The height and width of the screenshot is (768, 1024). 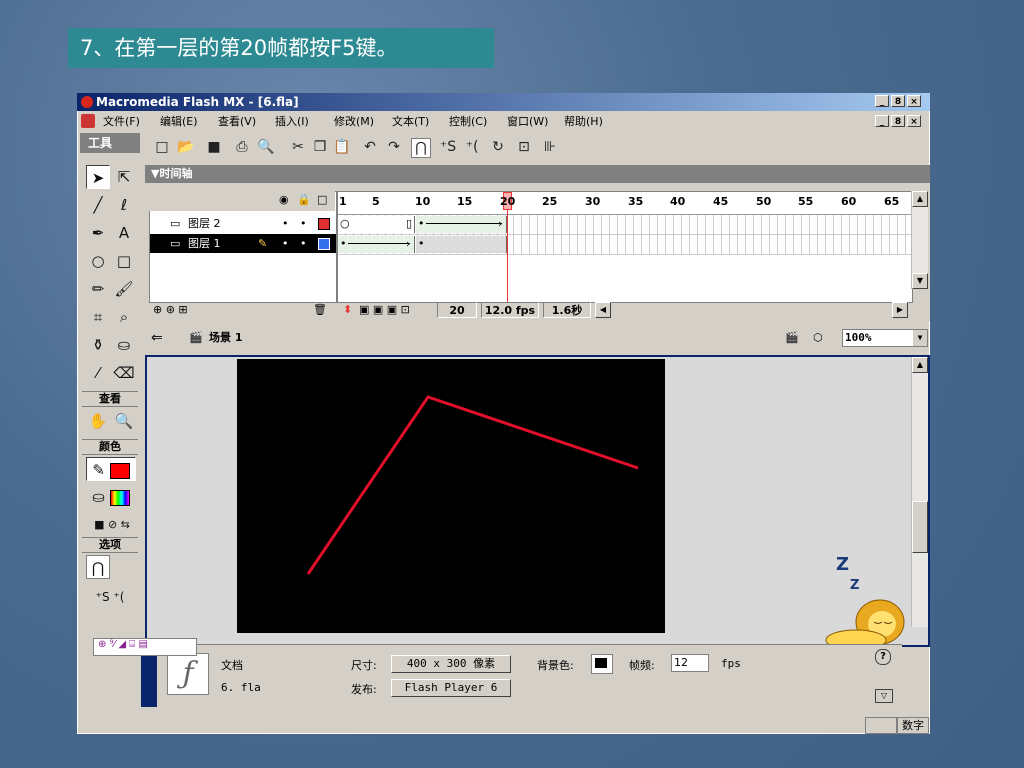 I want to click on framerate-input: 12, so click(x=690, y=663).